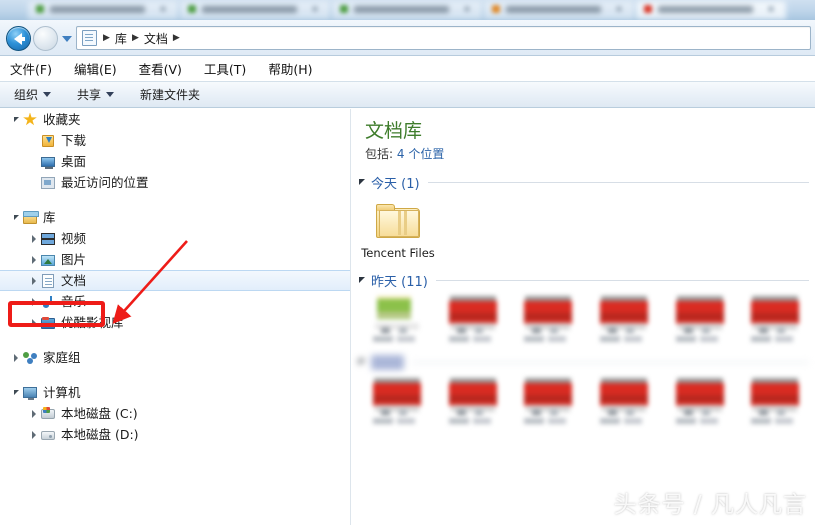 Image resolution: width=815 pixels, height=525 pixels. Describe the element at coordinates (225, 68) in the screenshot. I see `menu-item-3: 工具(T)` at that location.